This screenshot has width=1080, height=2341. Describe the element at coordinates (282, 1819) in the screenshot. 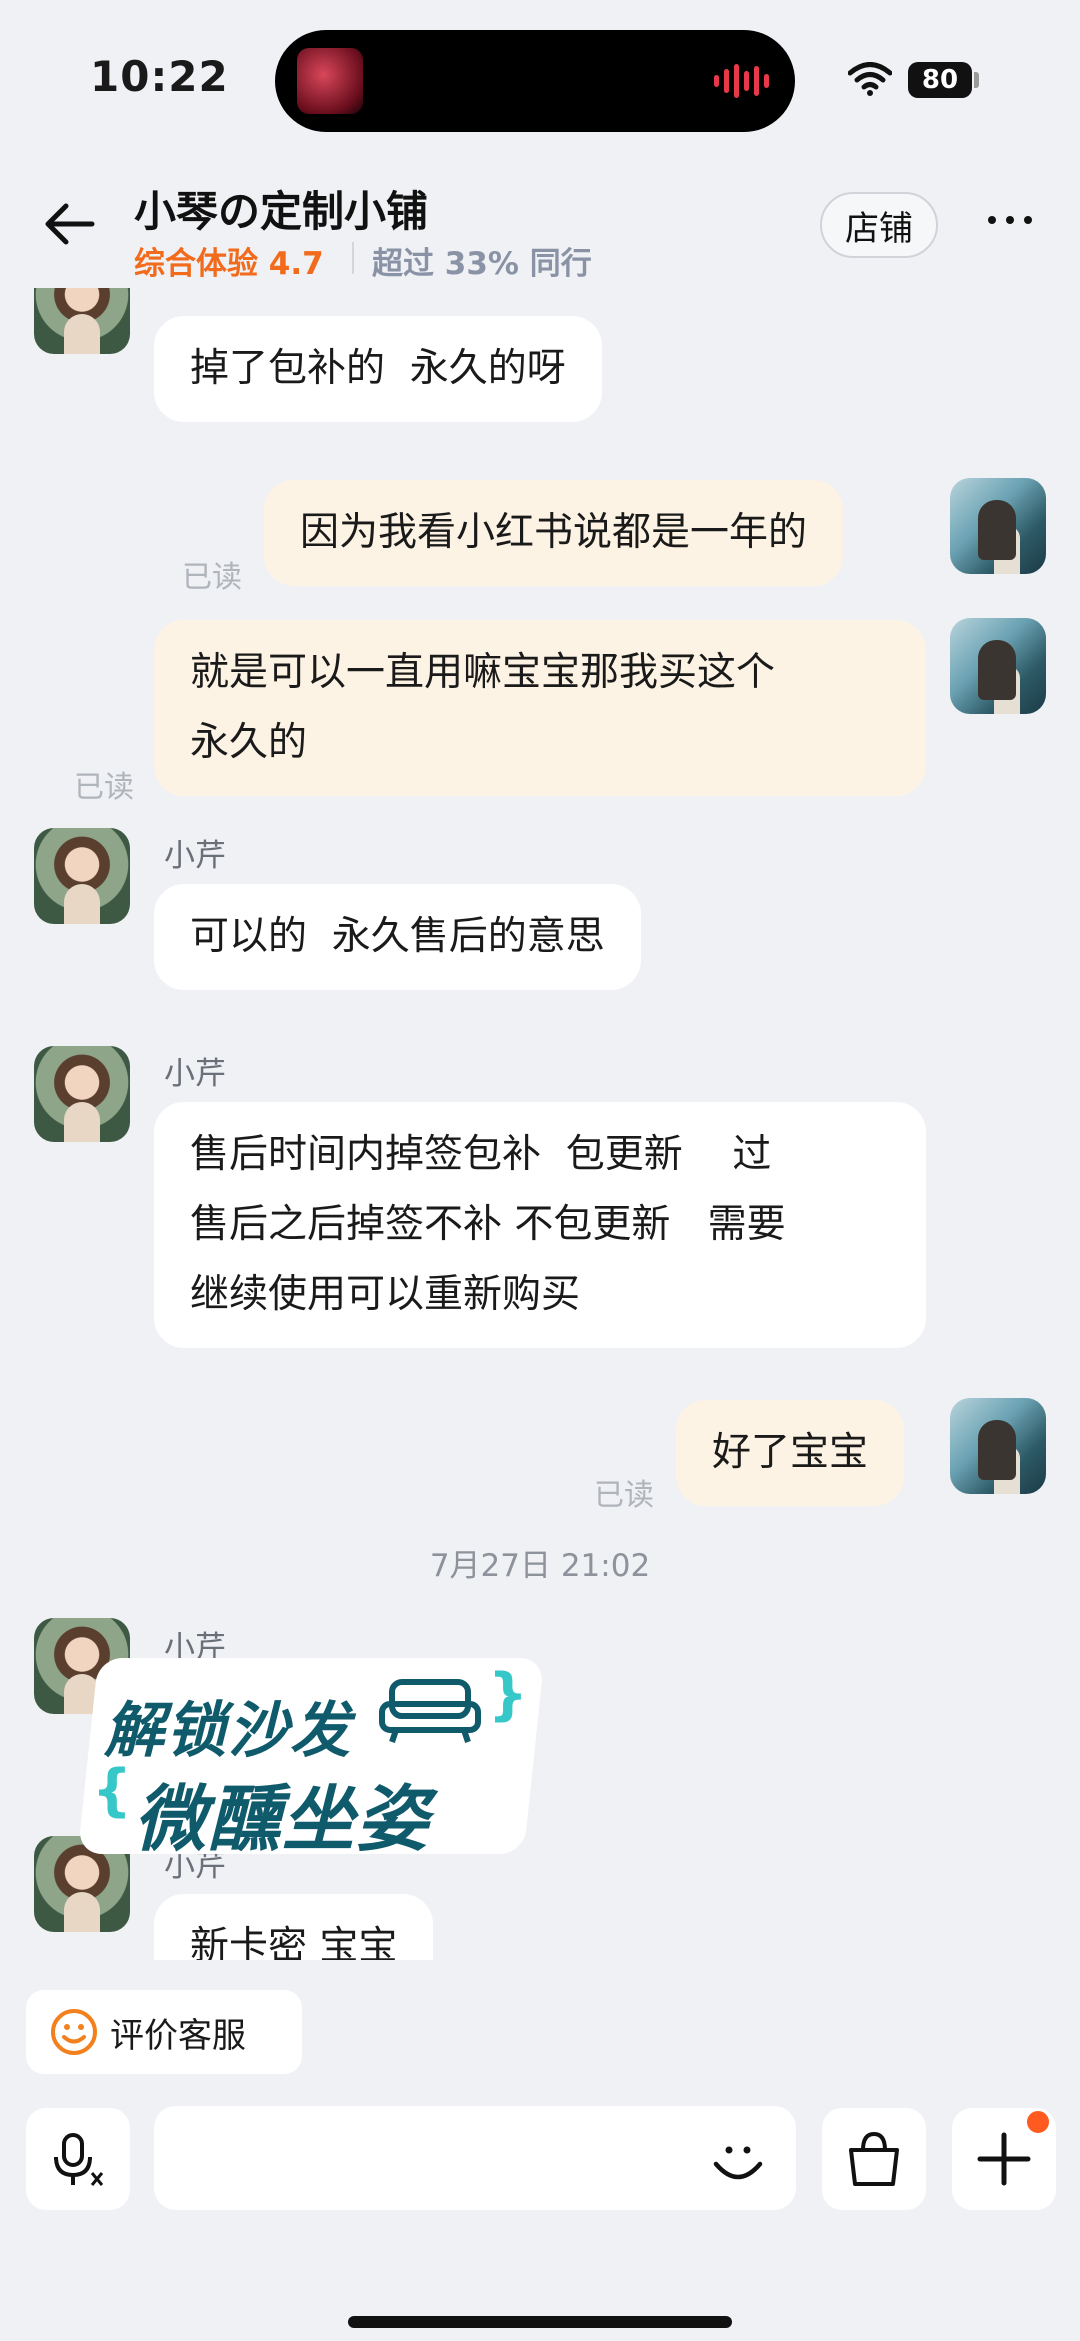

I see `promo-subline: 微醺坐姿` at that location.